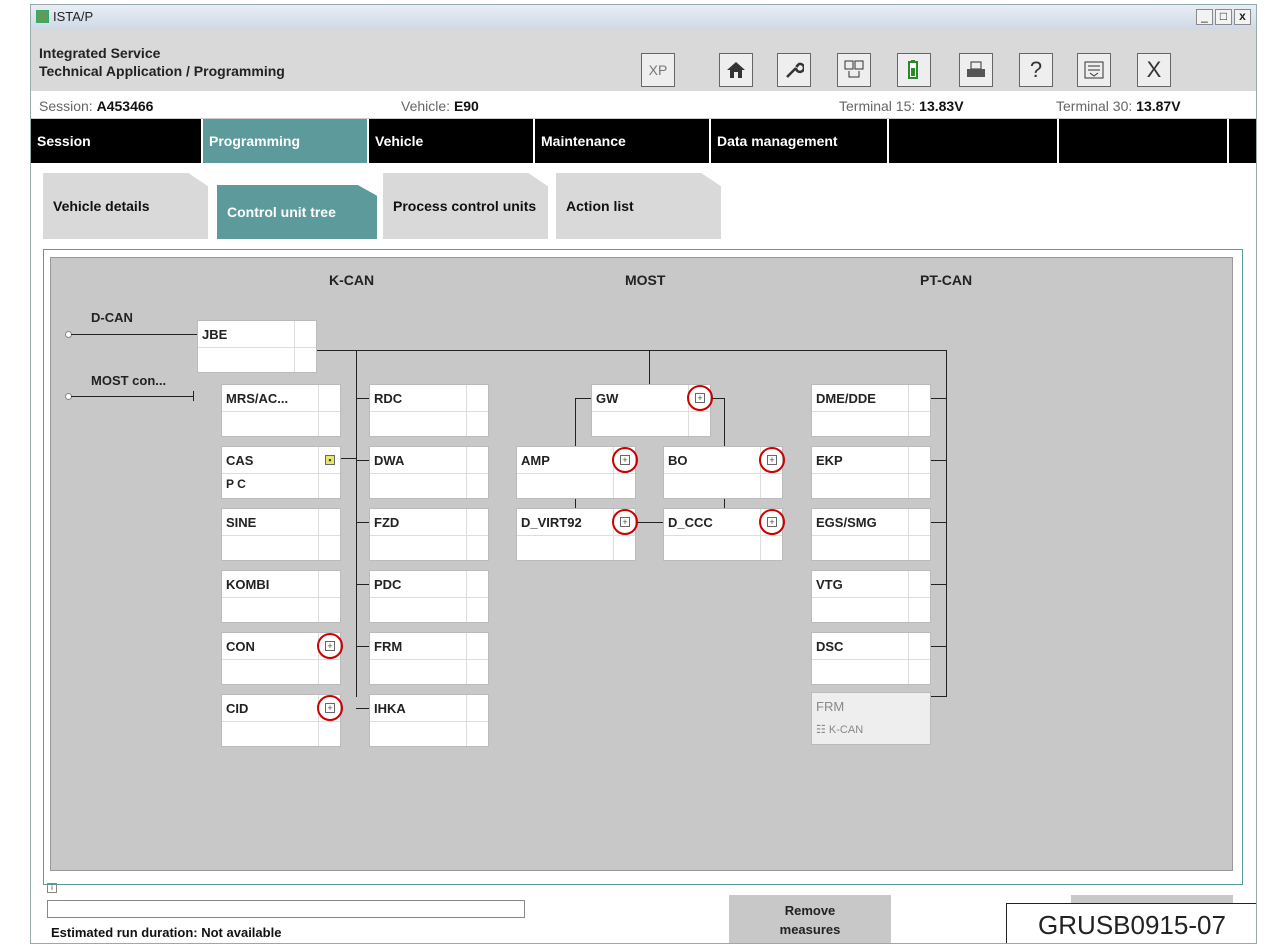  I want to click on session-status: Session: A453466, so click(96, 106).